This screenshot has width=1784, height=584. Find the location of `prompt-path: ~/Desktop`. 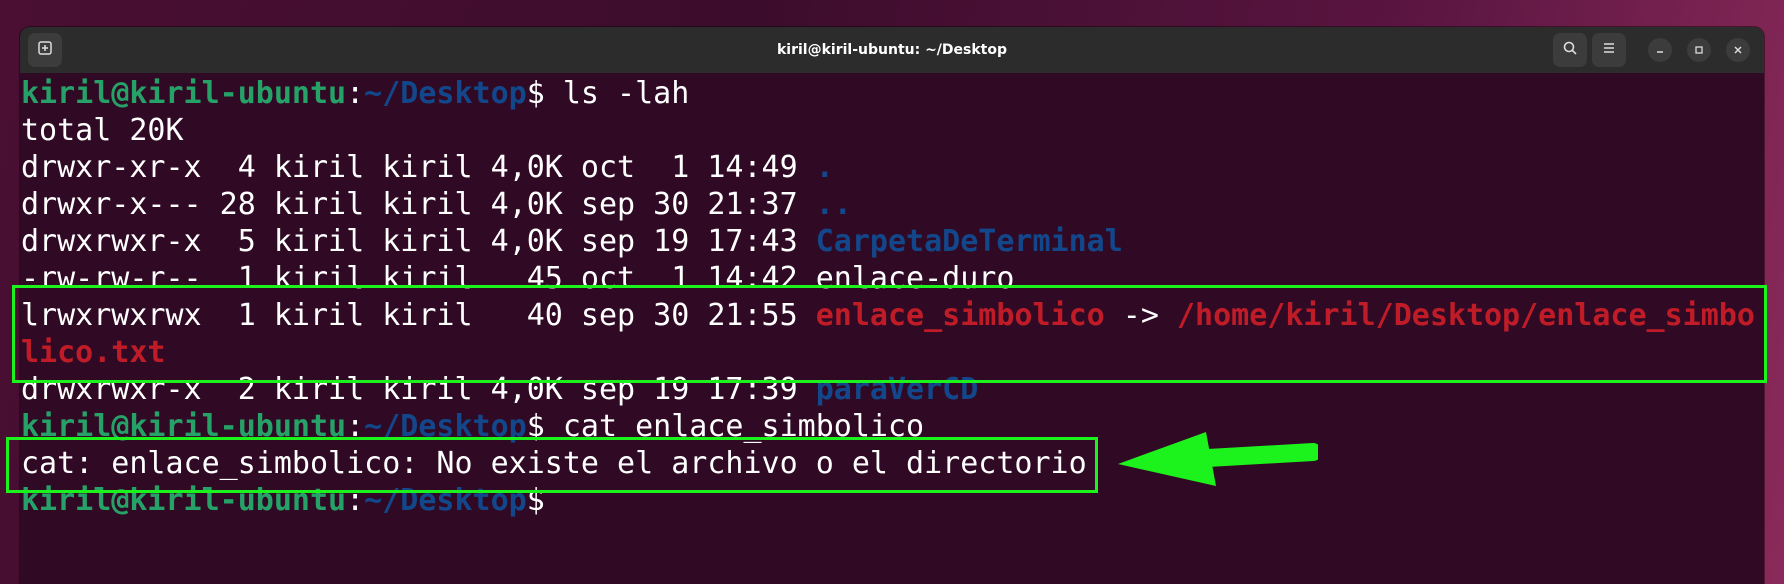

prompt-path: ~/Desktop is located at coordinates (445, 93).